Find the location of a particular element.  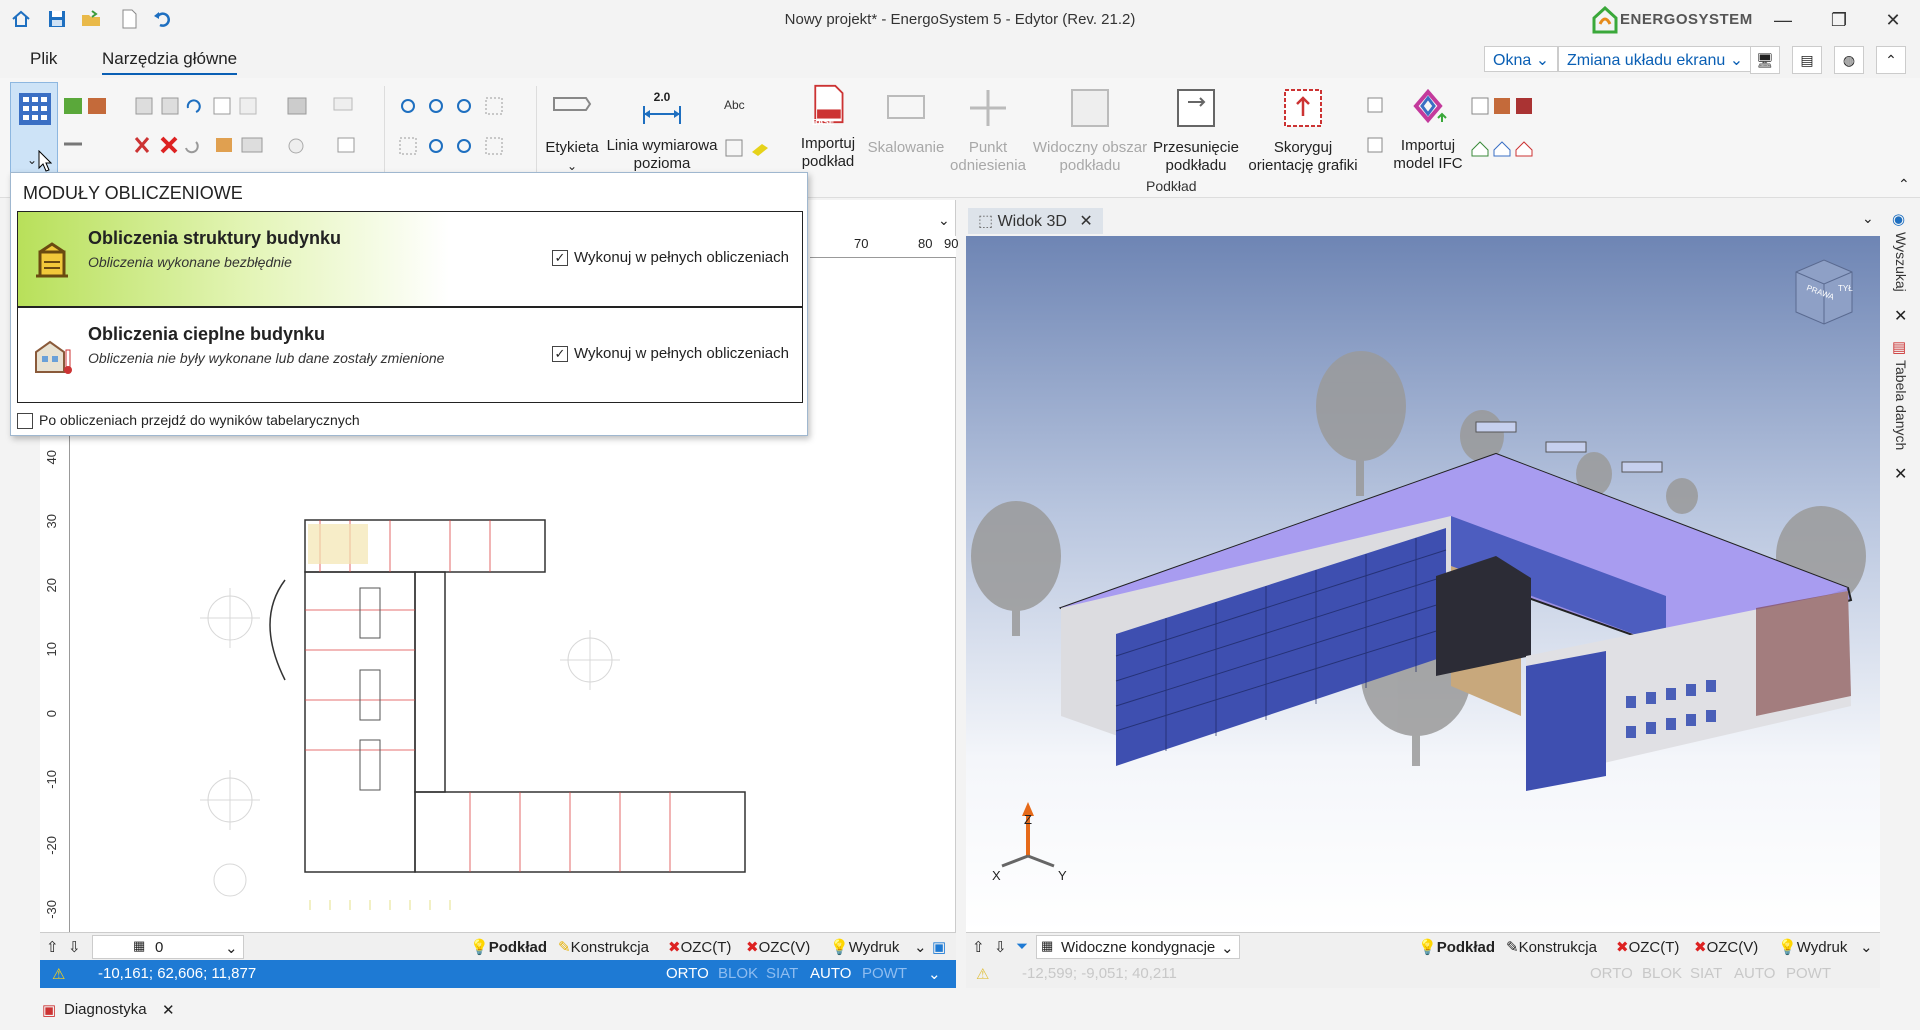

minimize-button: — is located at coordinates (1783, 20).